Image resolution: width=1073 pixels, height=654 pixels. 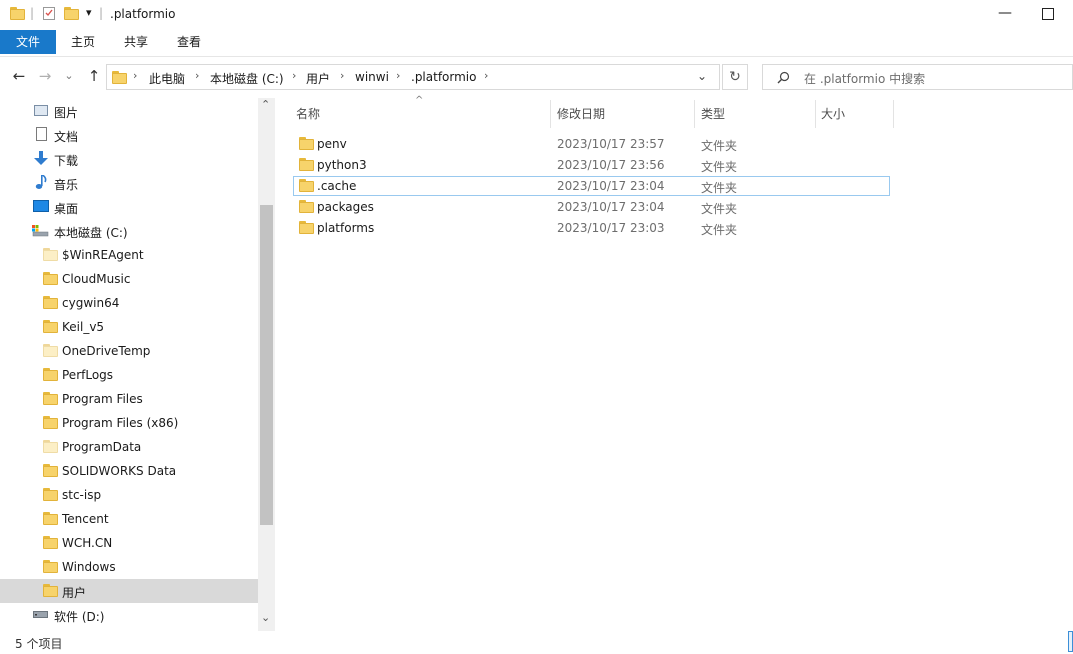 What do you see at coordinates (129, 591) in the screenshot?
I see `nav-folder-users: 用户` at bounding box center [129, 591].